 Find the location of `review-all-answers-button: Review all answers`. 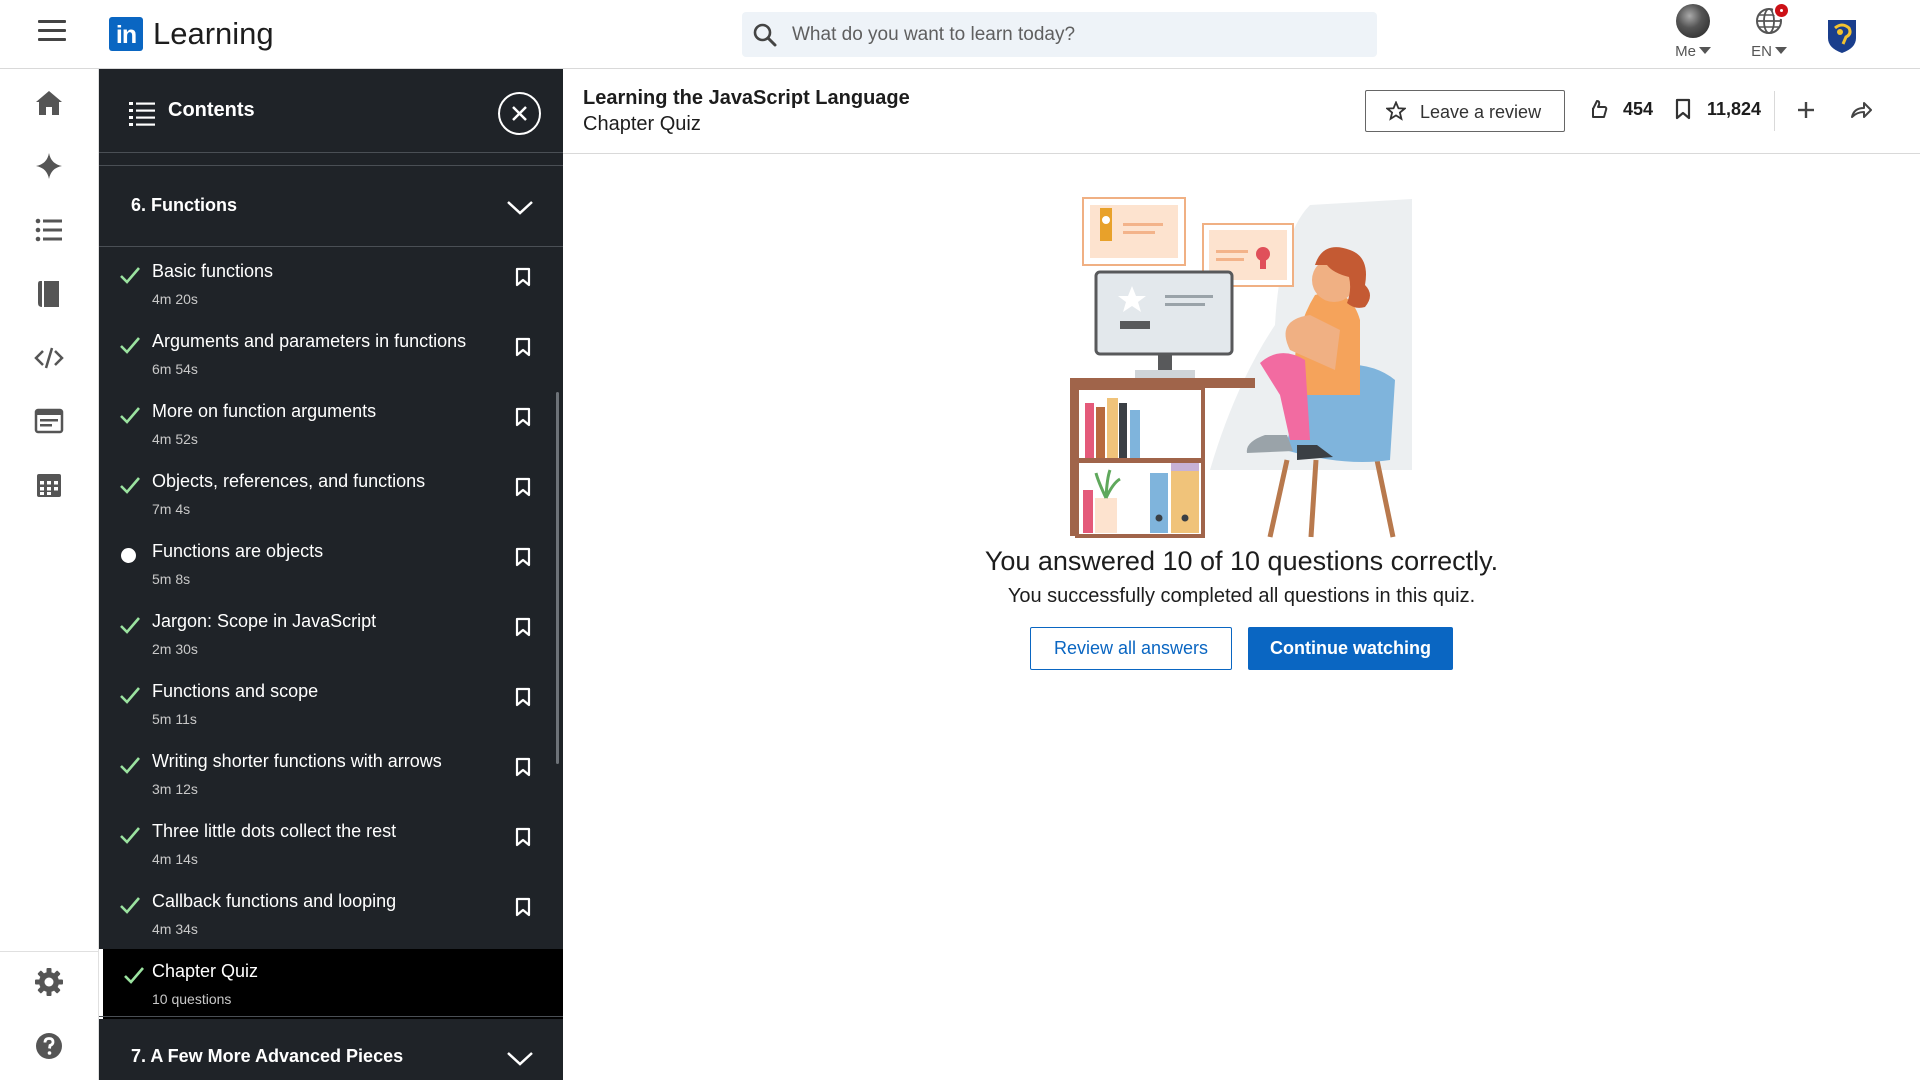

review-all-answers-button: Review all answers is located at coordinates (1131, 648).